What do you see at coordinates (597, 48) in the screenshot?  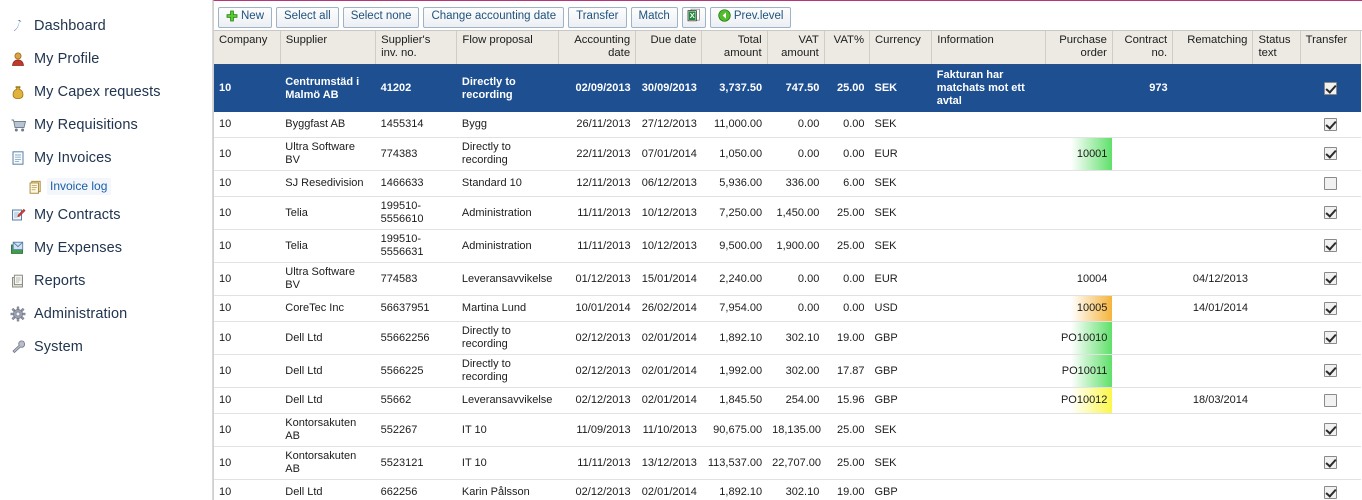 I see `col-accounting-date: Accounting date` at bounding box center [597, 48].